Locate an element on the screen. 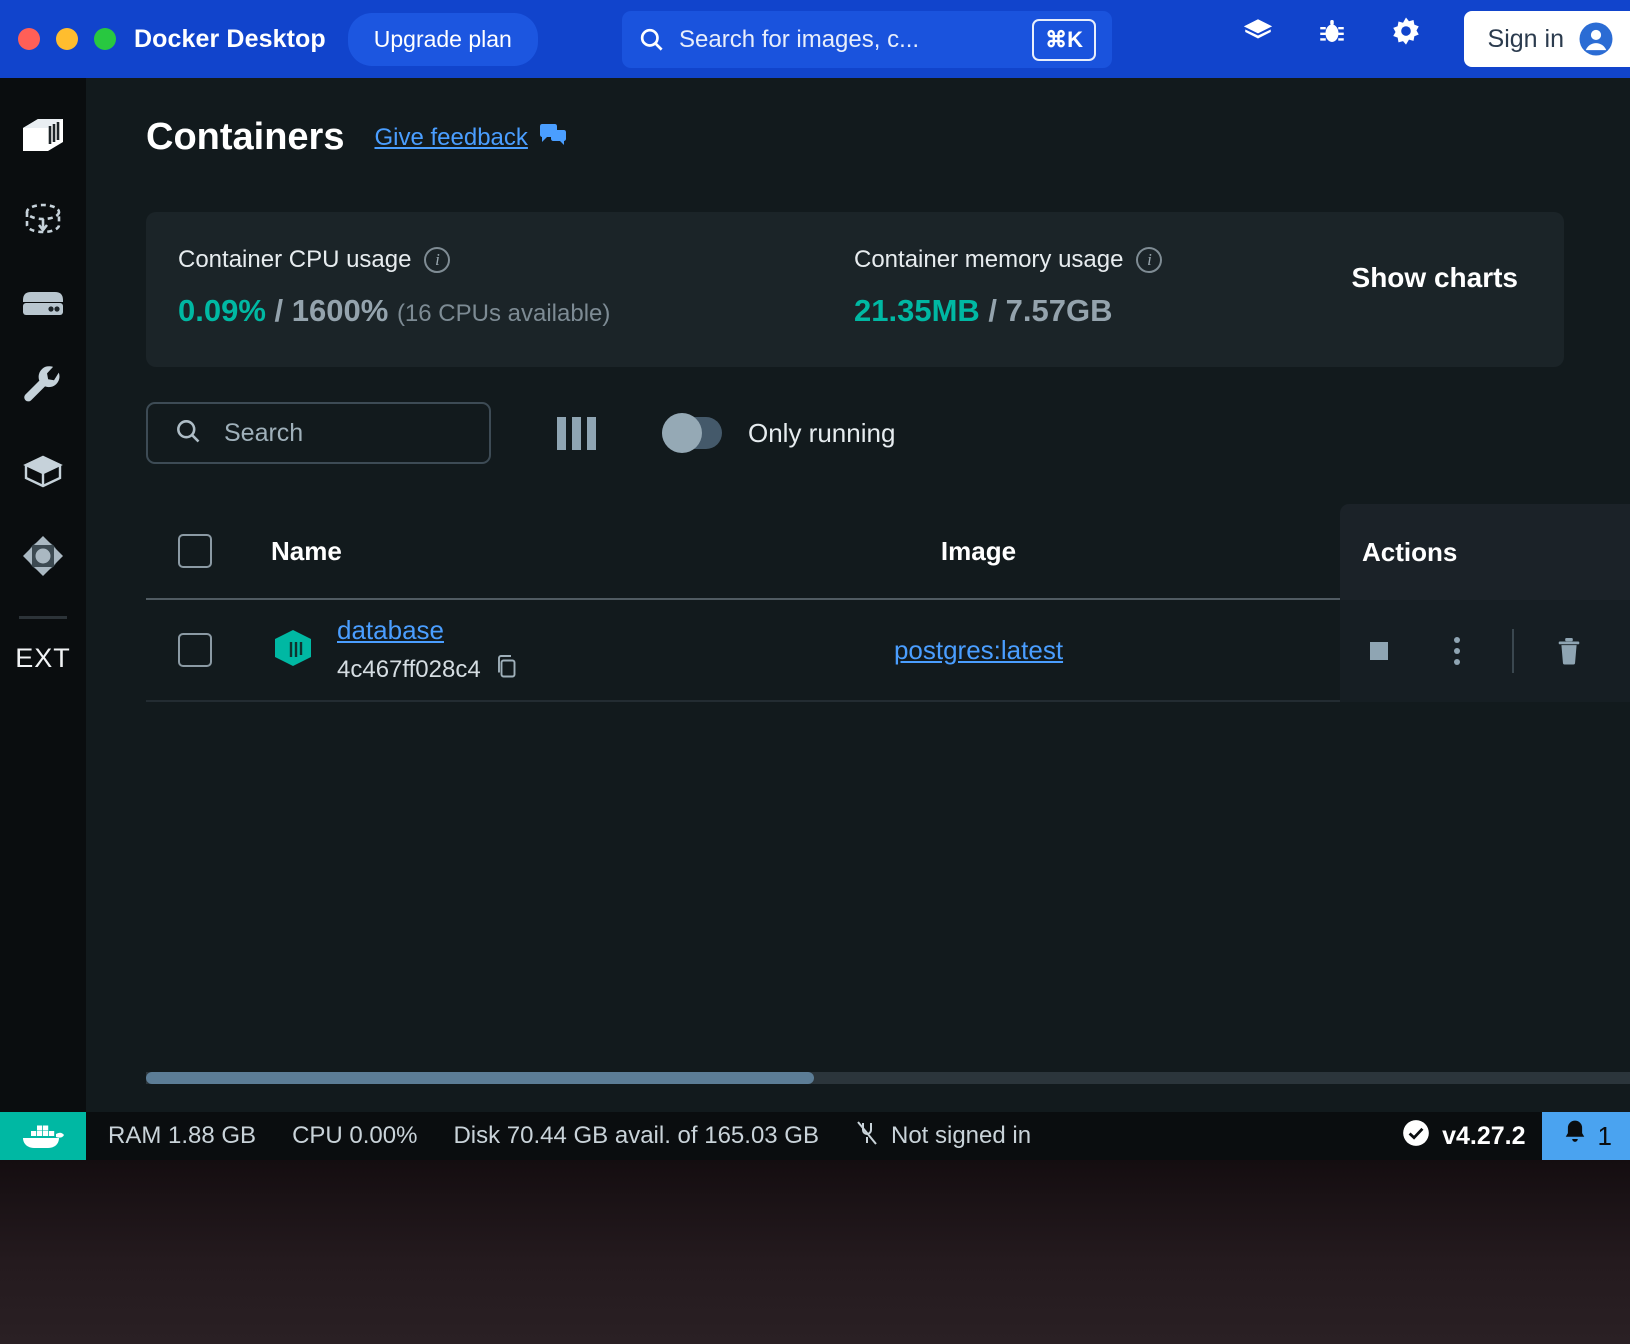 The width and height of the screenshot is (1630, 1344). notifications-button: 1 is located at coordinates (1585, 1136).